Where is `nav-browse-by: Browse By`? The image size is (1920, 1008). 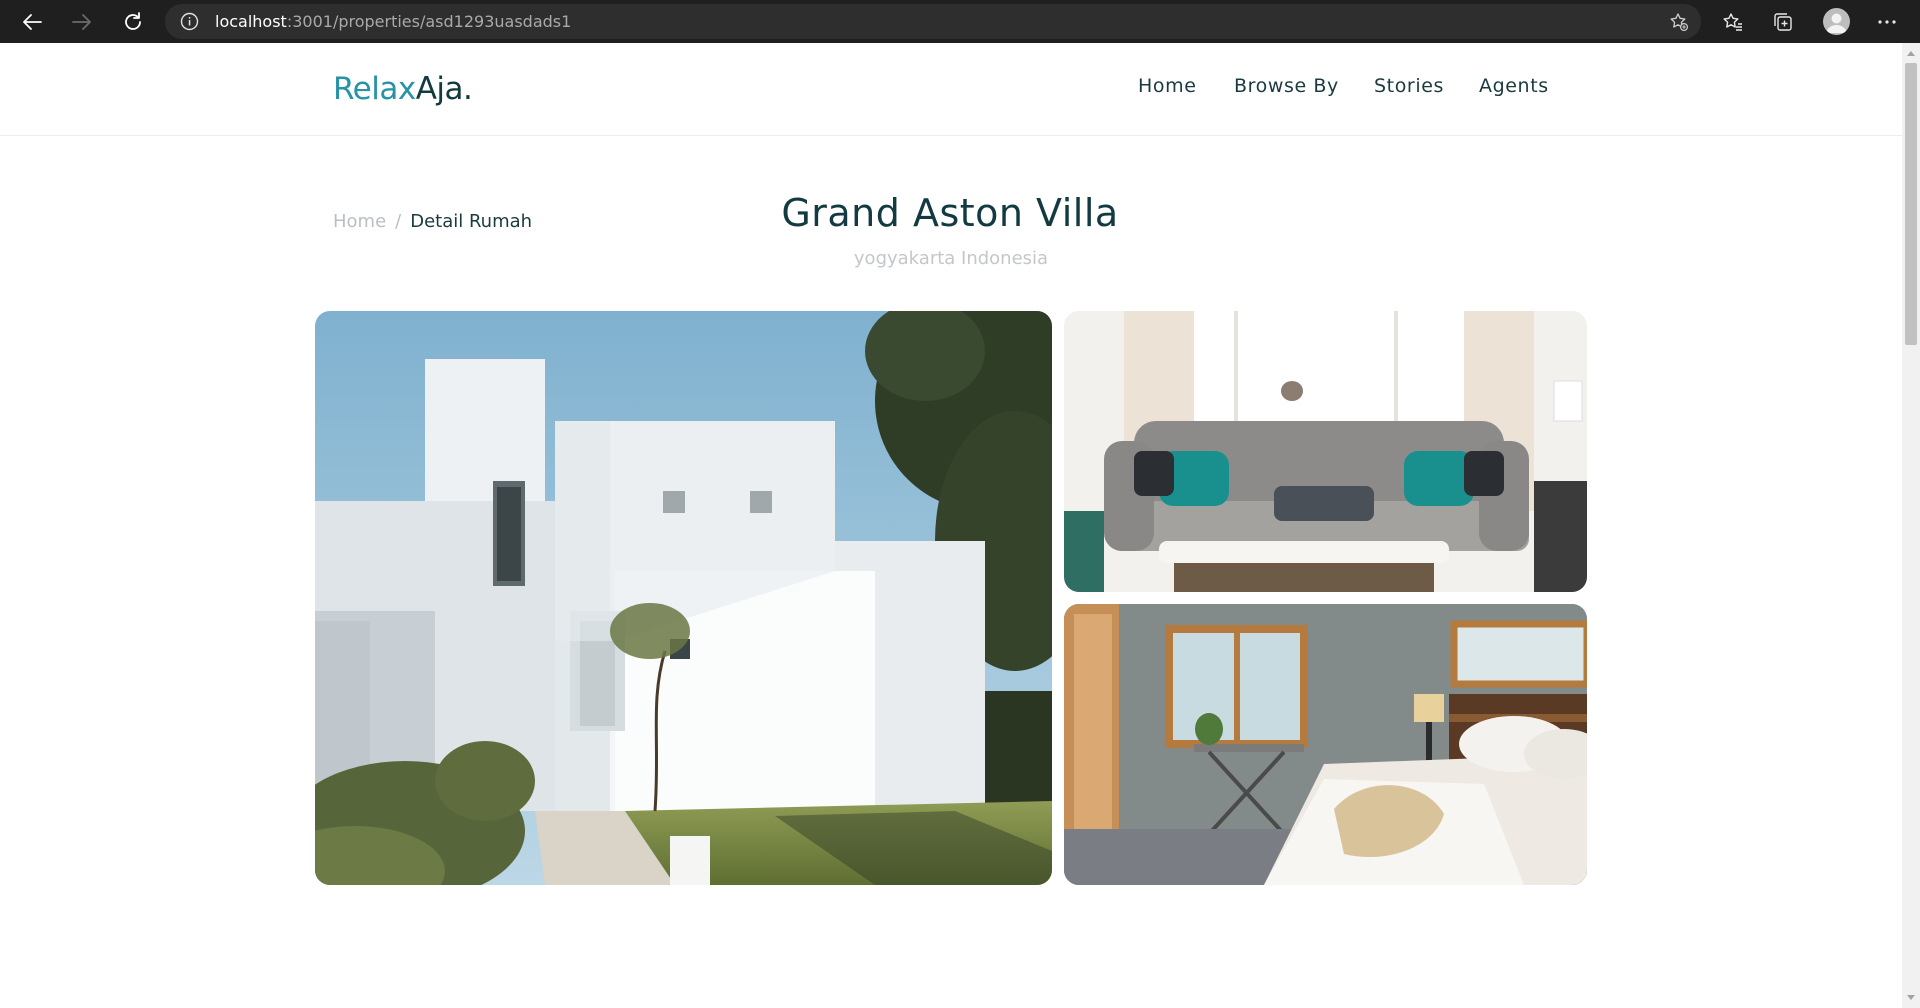 nav-browse-by: Browse By is located at coordinates (1286, 86).